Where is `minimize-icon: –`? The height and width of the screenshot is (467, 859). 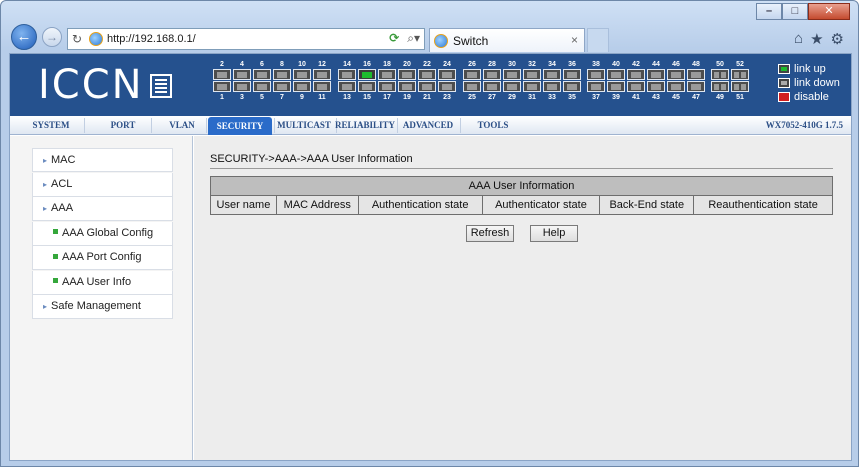
minimize-icon: – is located at coordinates (769, 11).